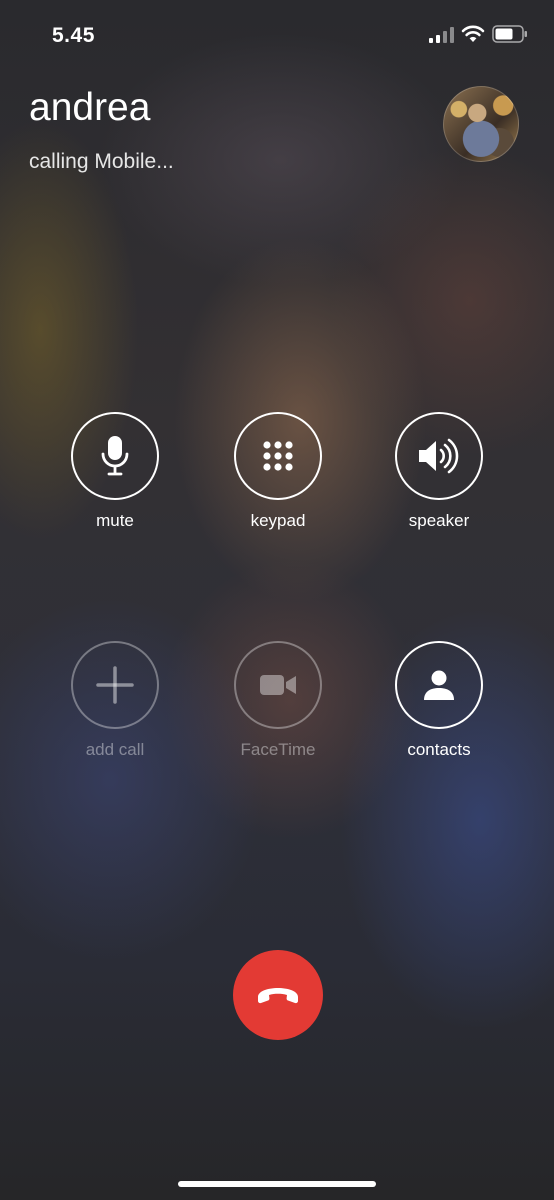 The height and width of the screenshot is (1200, 554). I want to click on keypad-circle, so click(278, 456).